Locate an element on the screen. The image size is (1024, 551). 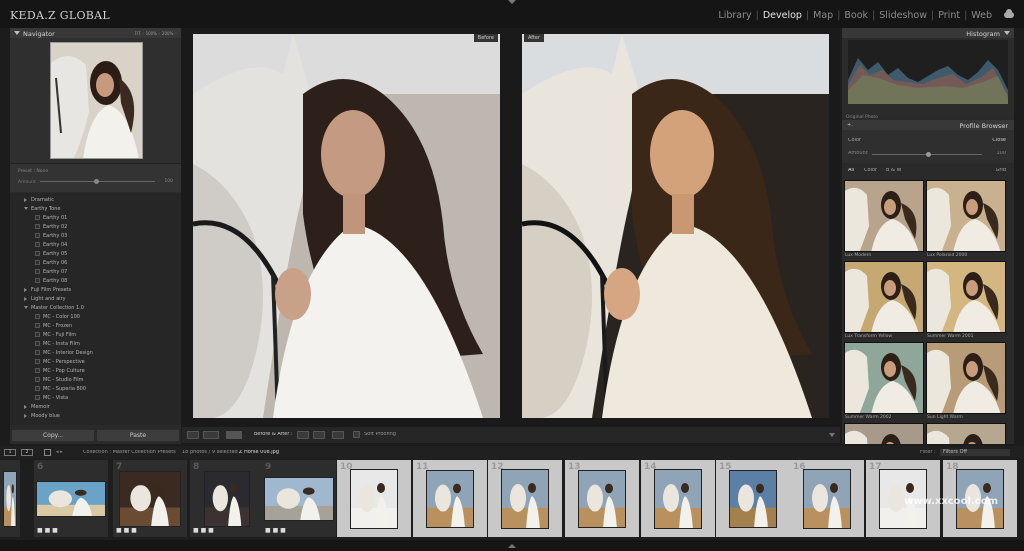
preset-item: MC - Pop Culture is located at coordinates (95, 370).